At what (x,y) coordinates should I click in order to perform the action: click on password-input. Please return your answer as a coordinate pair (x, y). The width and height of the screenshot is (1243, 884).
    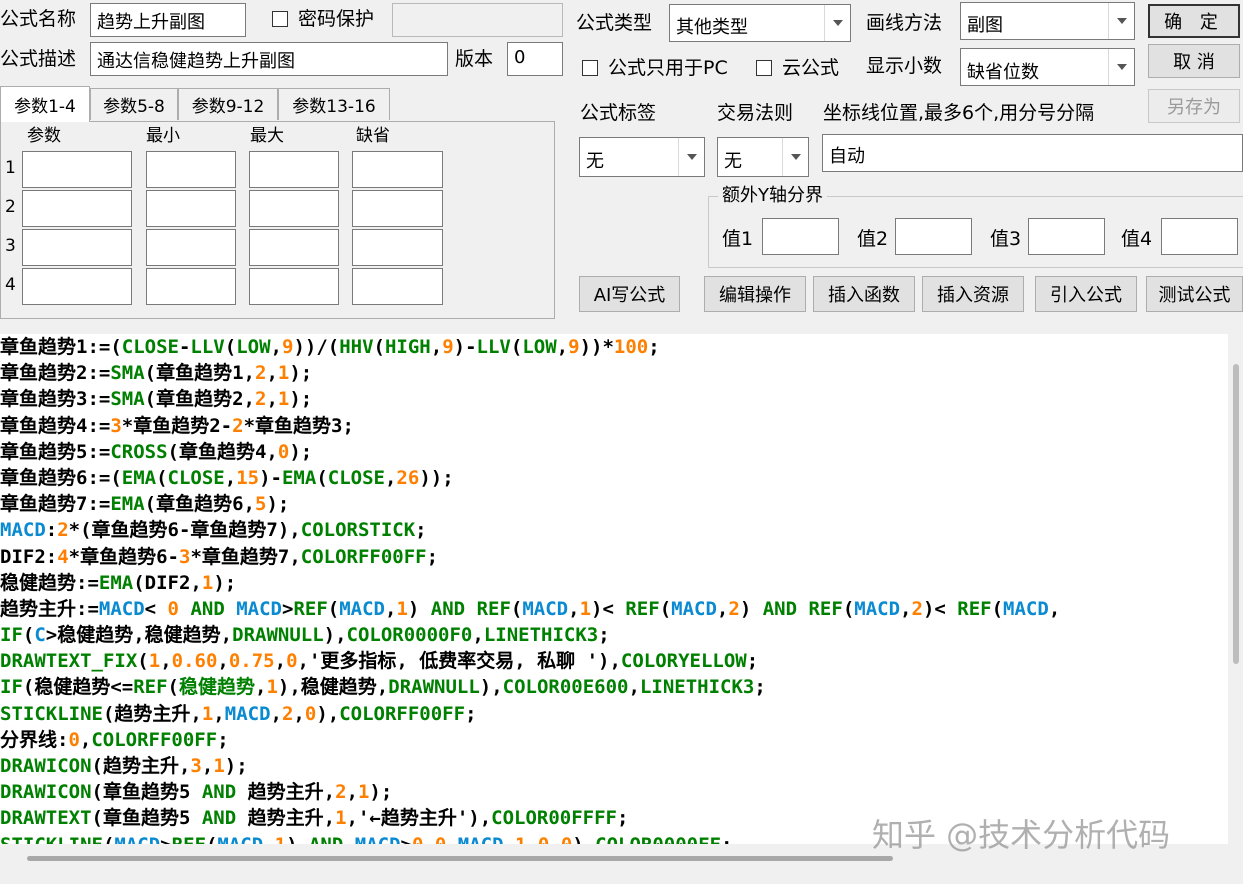
    Looking at the image, I should click on (477, 20).